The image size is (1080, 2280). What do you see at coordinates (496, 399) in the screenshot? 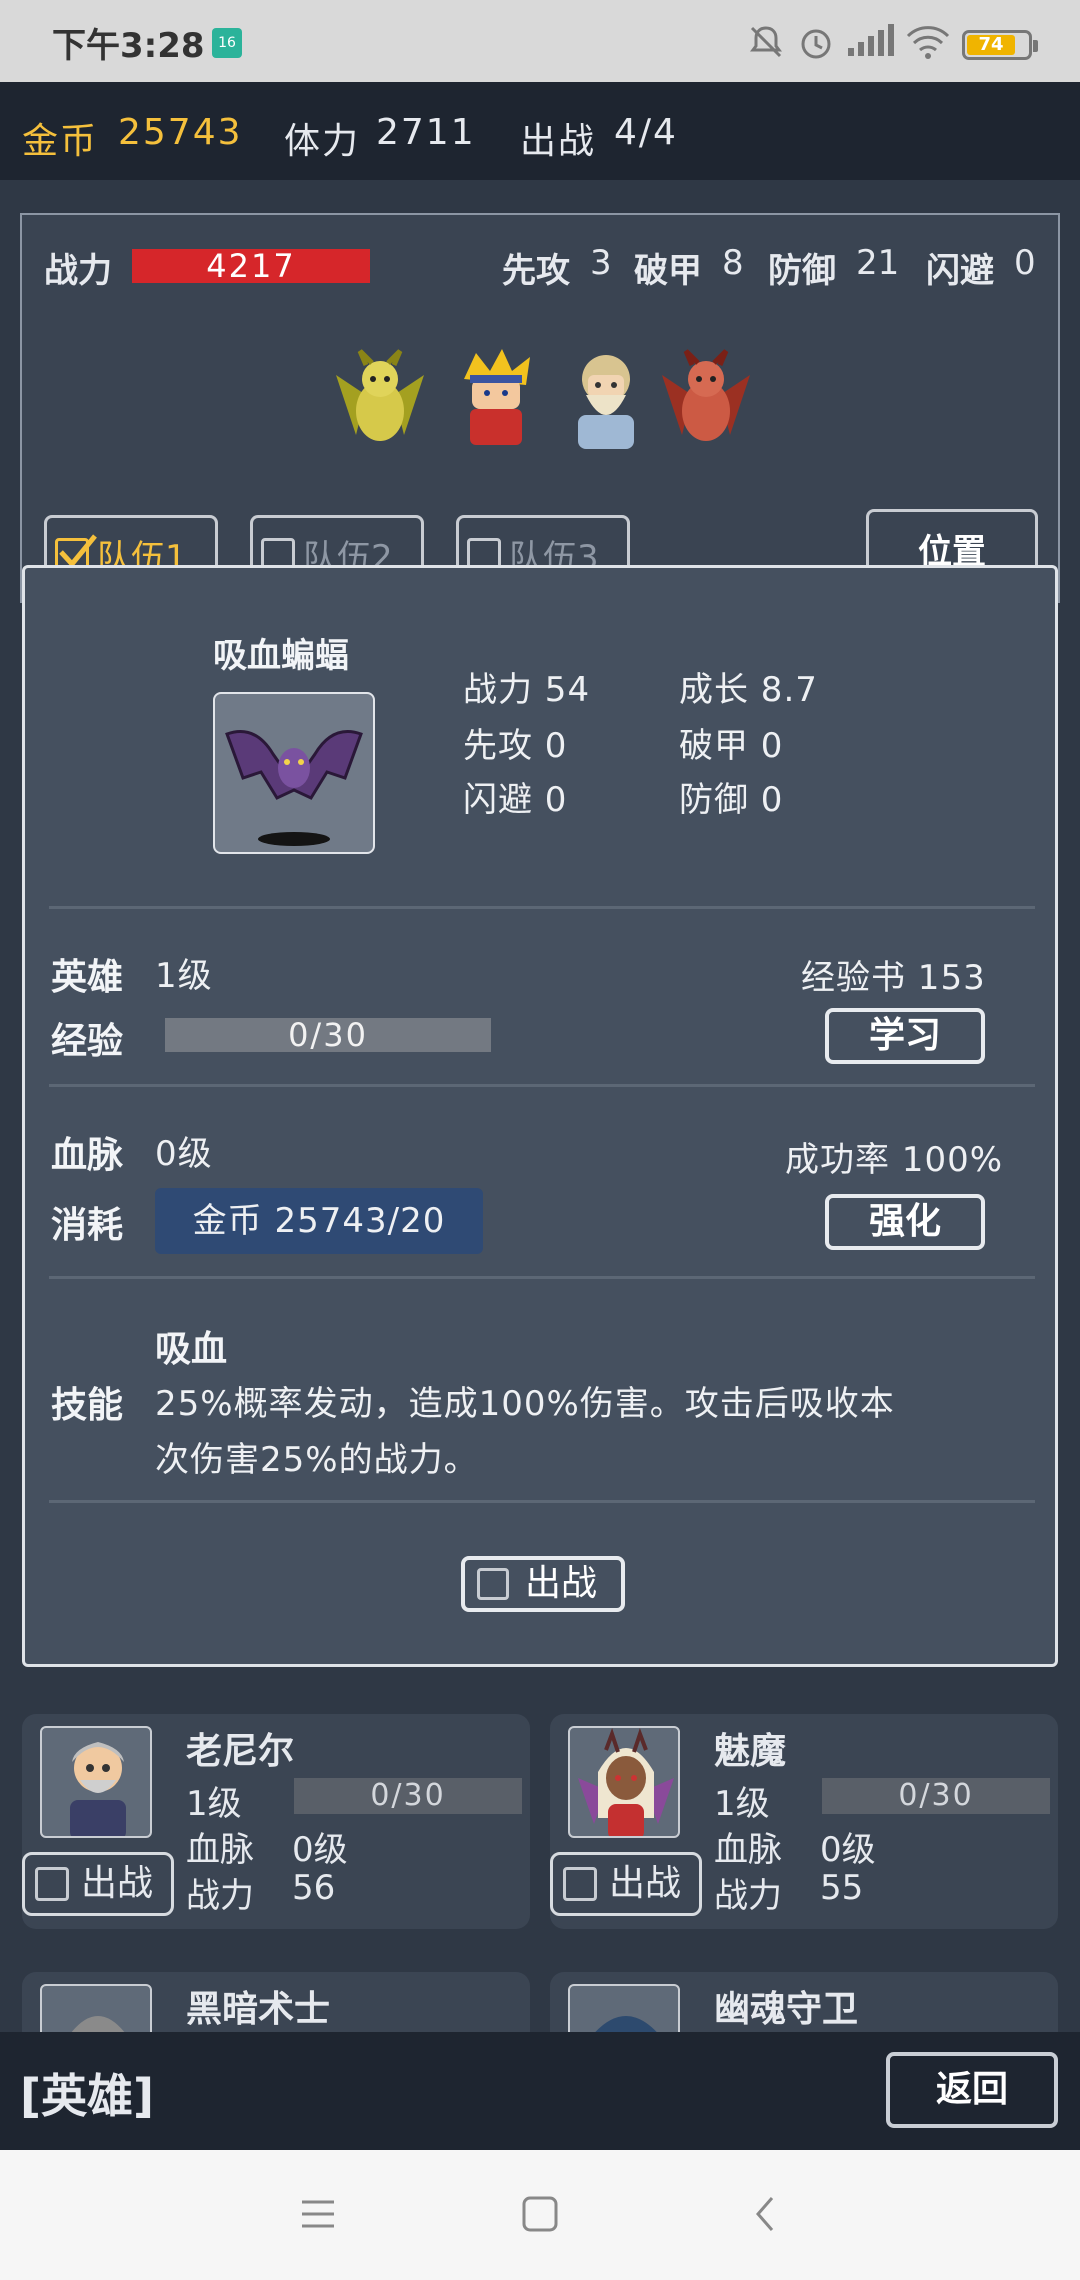
I see `ninja-boy-sprite` at bounding box center [496, 399].